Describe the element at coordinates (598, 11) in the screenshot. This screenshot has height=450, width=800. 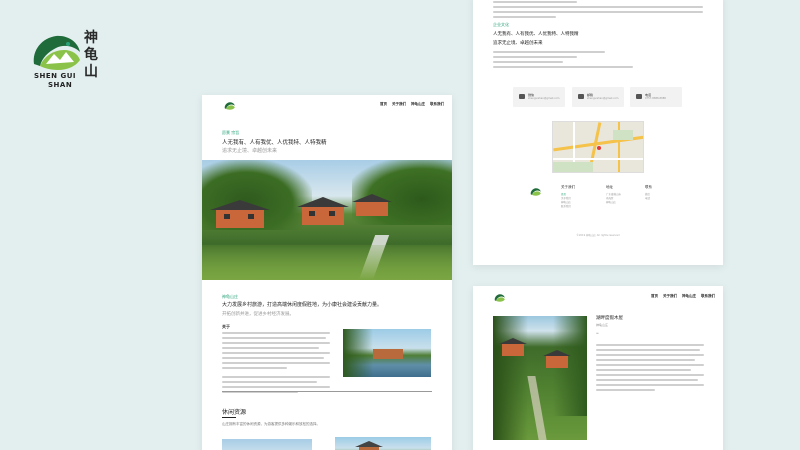
I see `intro-text-block` at that location.